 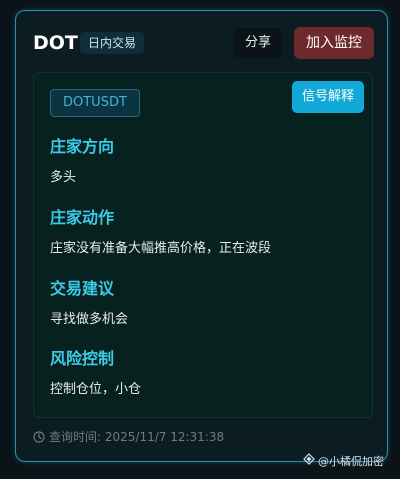 I want to click on diamond-logo-icon, so click(x=309, y=461).